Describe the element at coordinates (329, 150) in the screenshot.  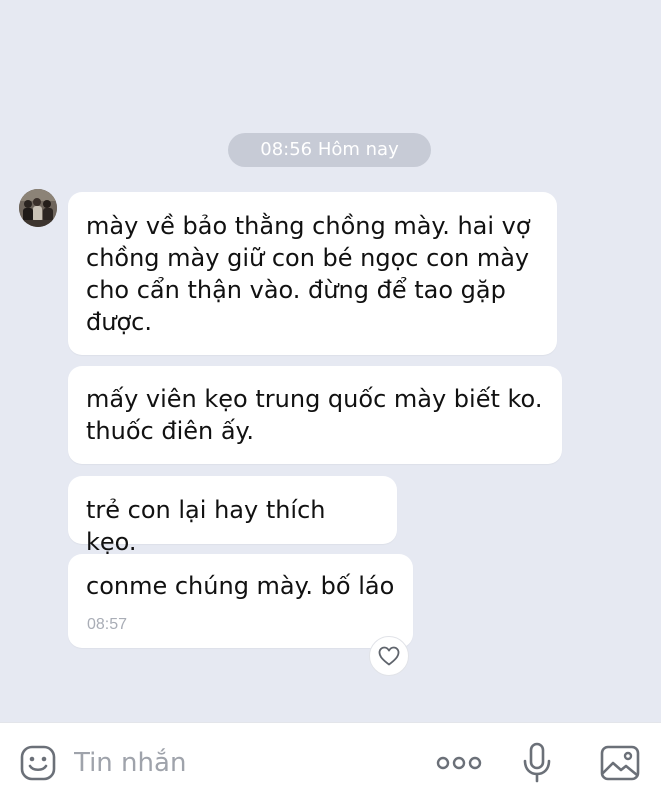
I see `time-divider: 08:56 Hôm nay` at that location.